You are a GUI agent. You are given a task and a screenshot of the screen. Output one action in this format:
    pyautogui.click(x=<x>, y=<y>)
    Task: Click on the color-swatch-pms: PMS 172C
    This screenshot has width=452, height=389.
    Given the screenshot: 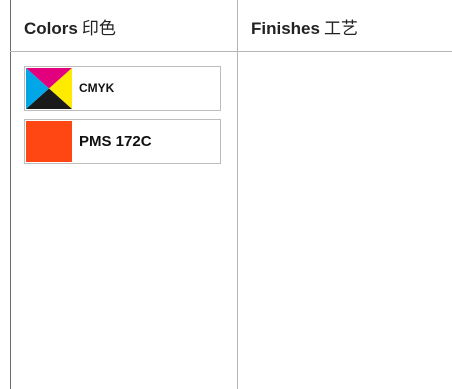 What is the action you would take?
    pyautogui.click(x=122, y=141)
    